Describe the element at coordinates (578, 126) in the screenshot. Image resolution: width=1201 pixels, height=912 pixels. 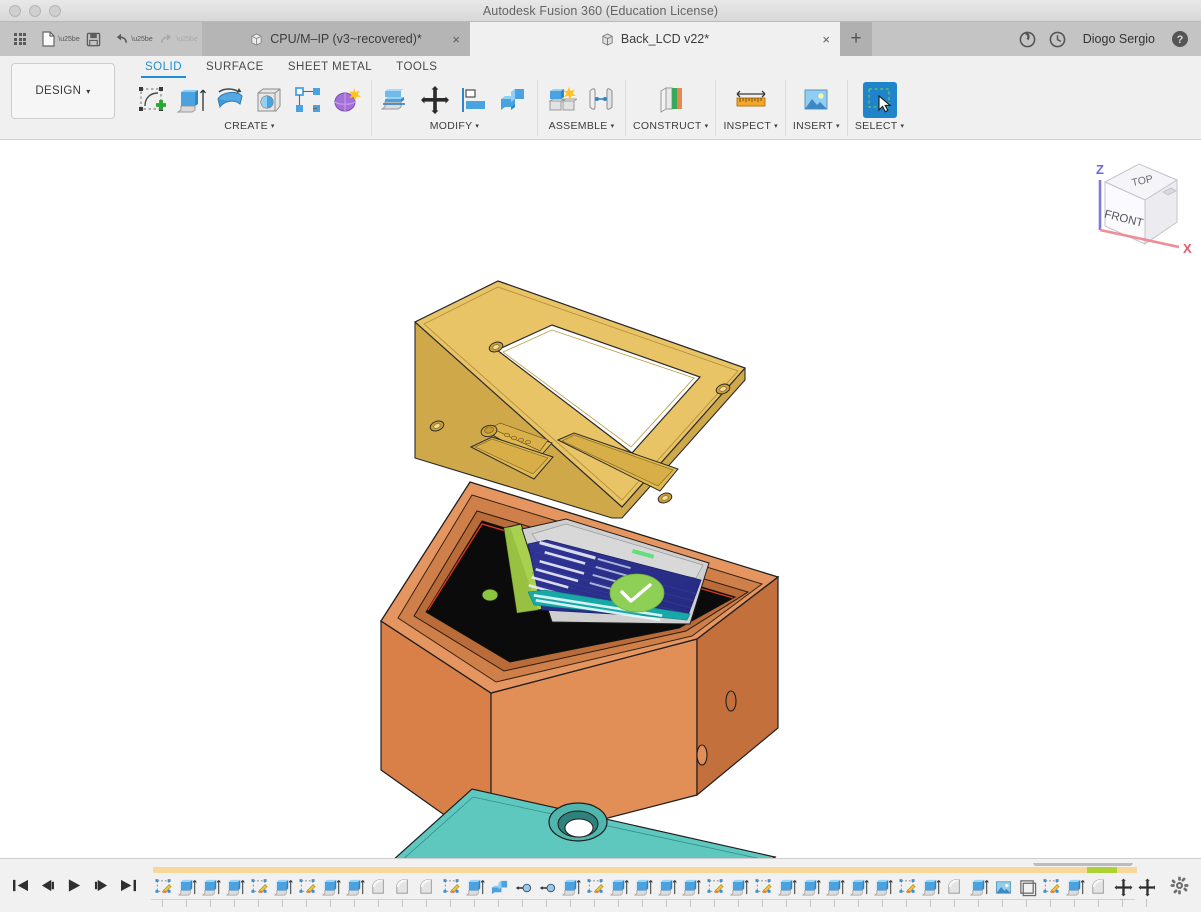
I see `panel-label-text: ASSEMBLE` at that location.